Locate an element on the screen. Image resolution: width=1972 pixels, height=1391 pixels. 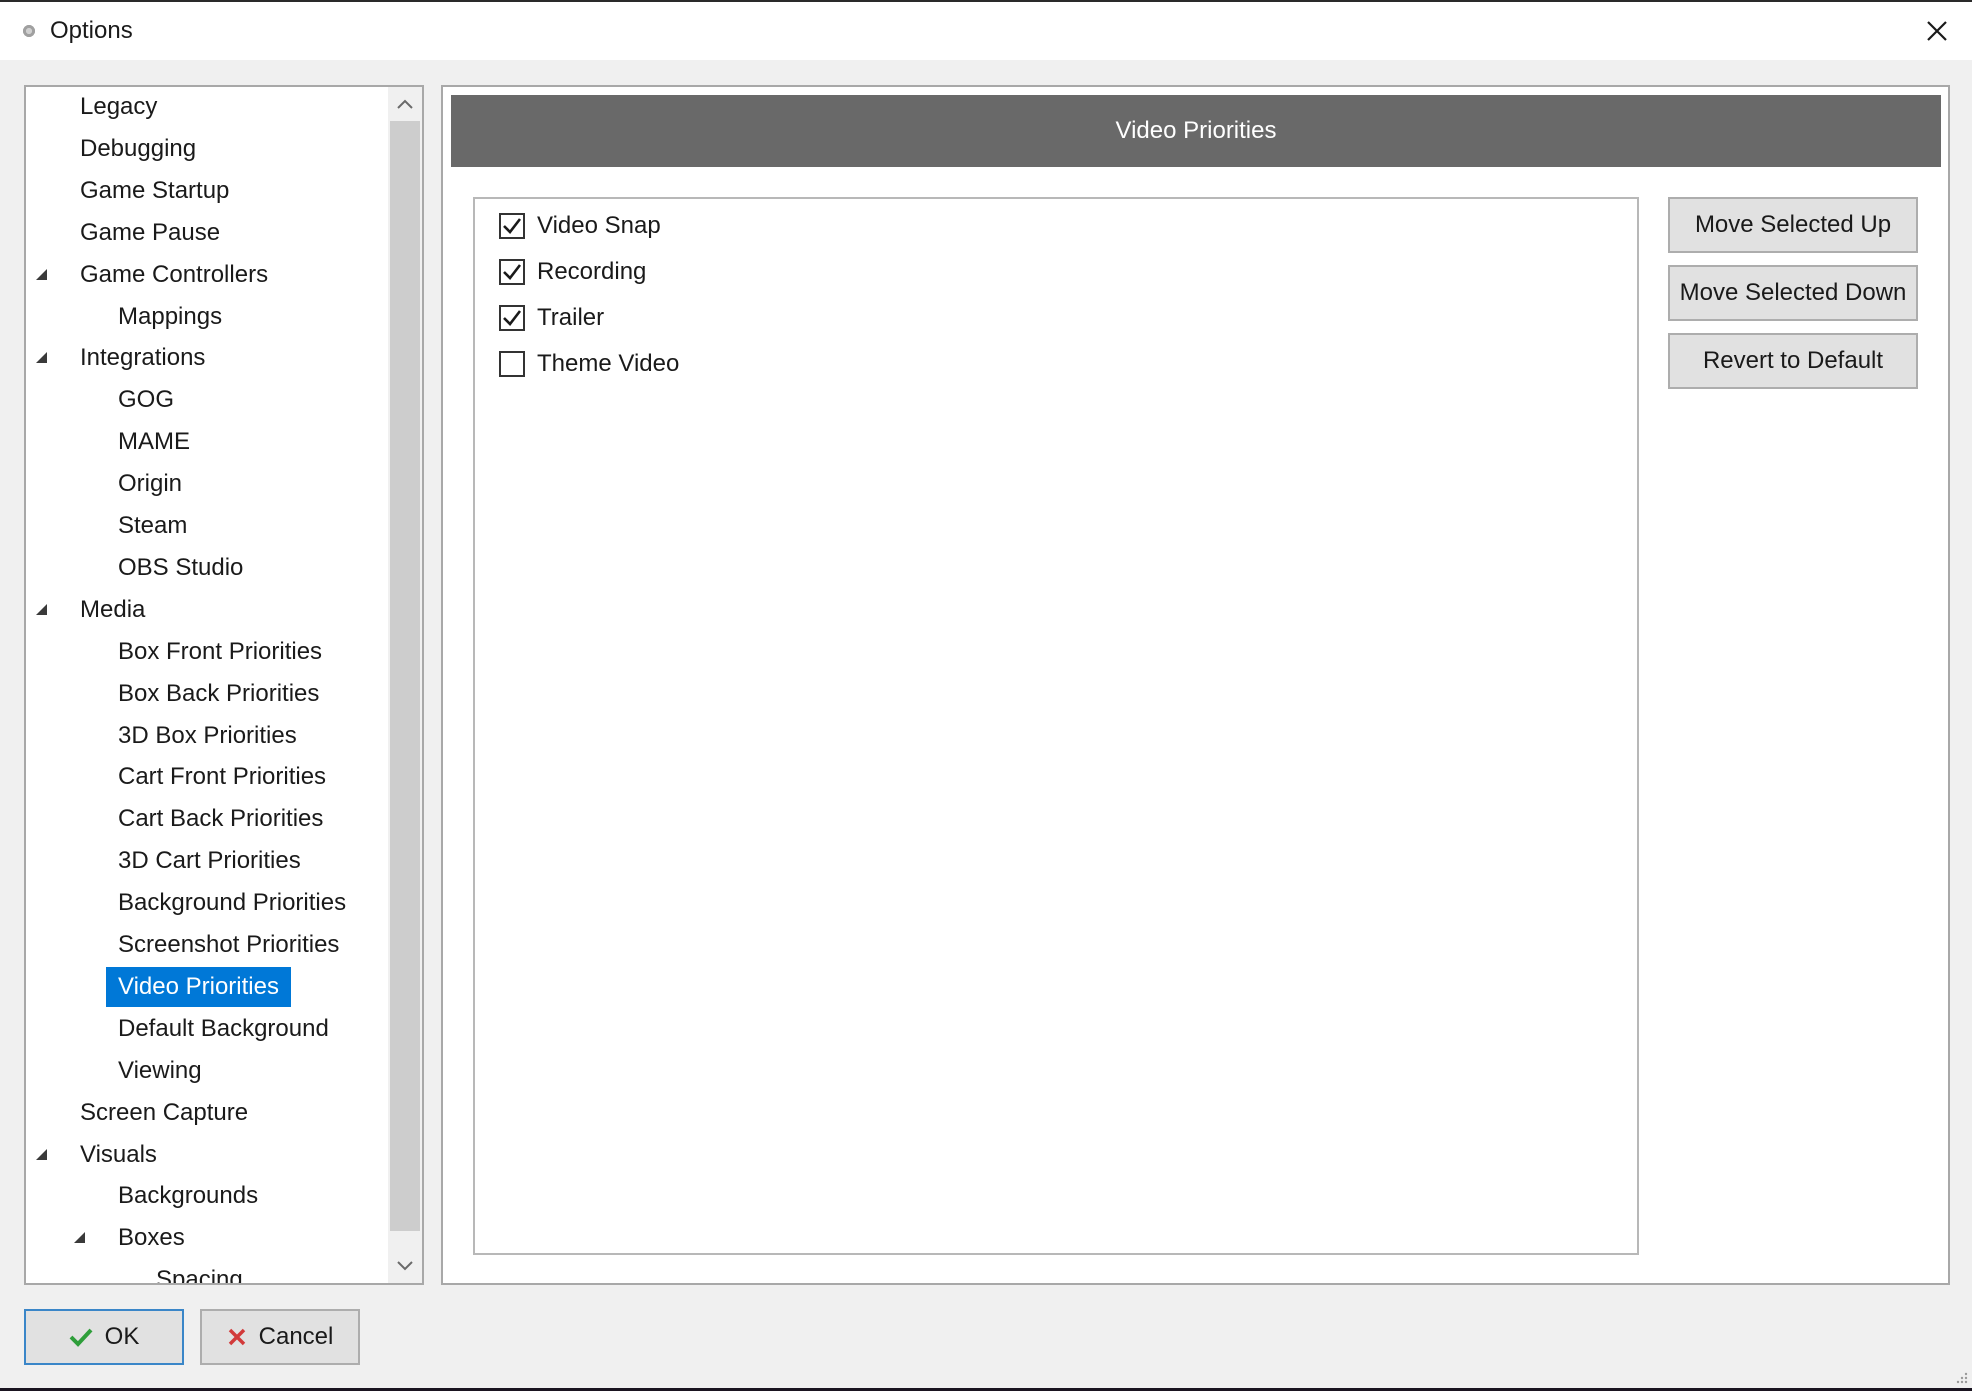
tree-item: OBS Studio is located at coordinates (180, 568).